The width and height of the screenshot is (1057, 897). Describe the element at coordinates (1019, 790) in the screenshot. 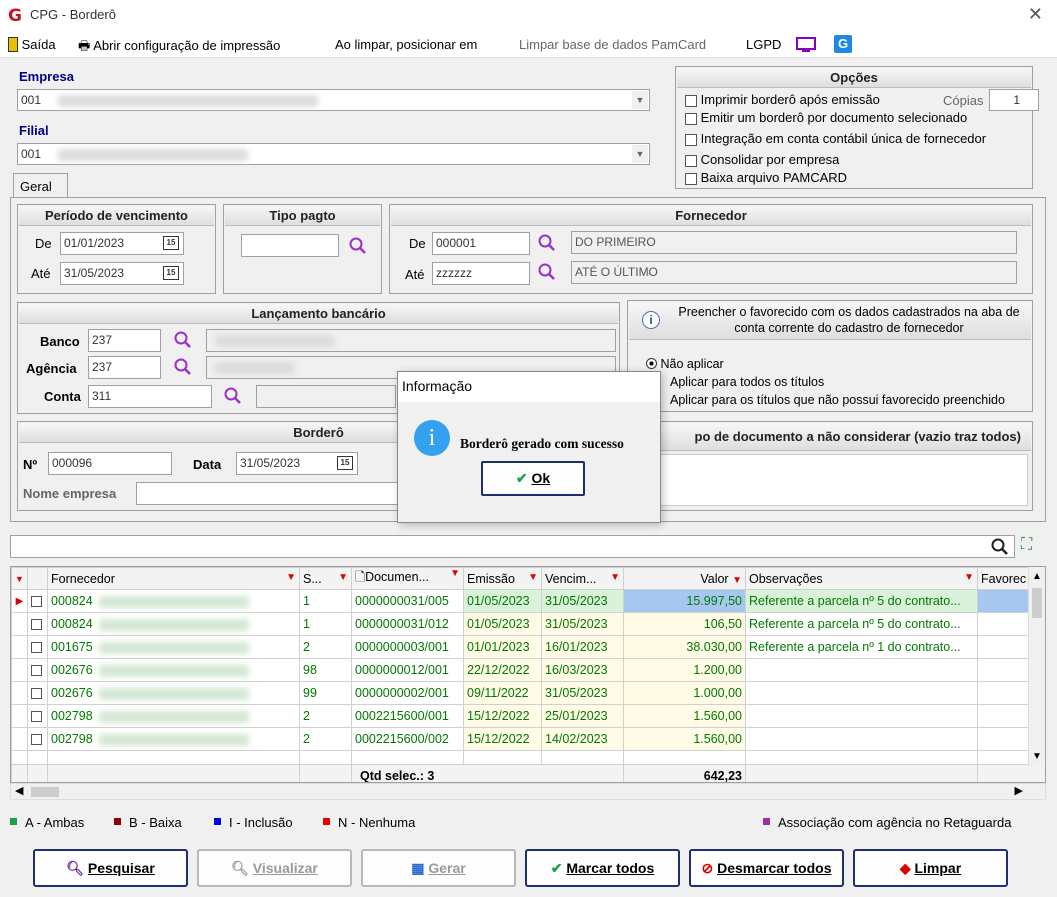

I see `chevron-right-icon: ▶` at that location.